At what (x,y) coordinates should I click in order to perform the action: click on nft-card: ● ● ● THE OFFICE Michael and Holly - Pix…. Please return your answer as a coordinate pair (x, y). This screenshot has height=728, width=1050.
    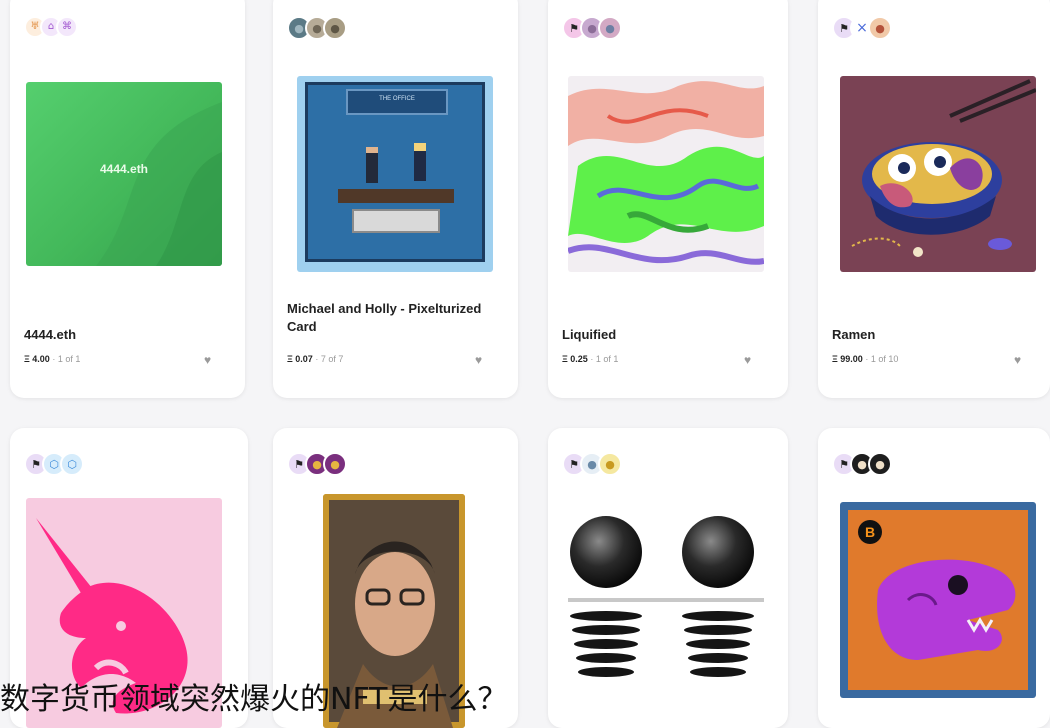
    Looking at the image, I should click on (395, 199).